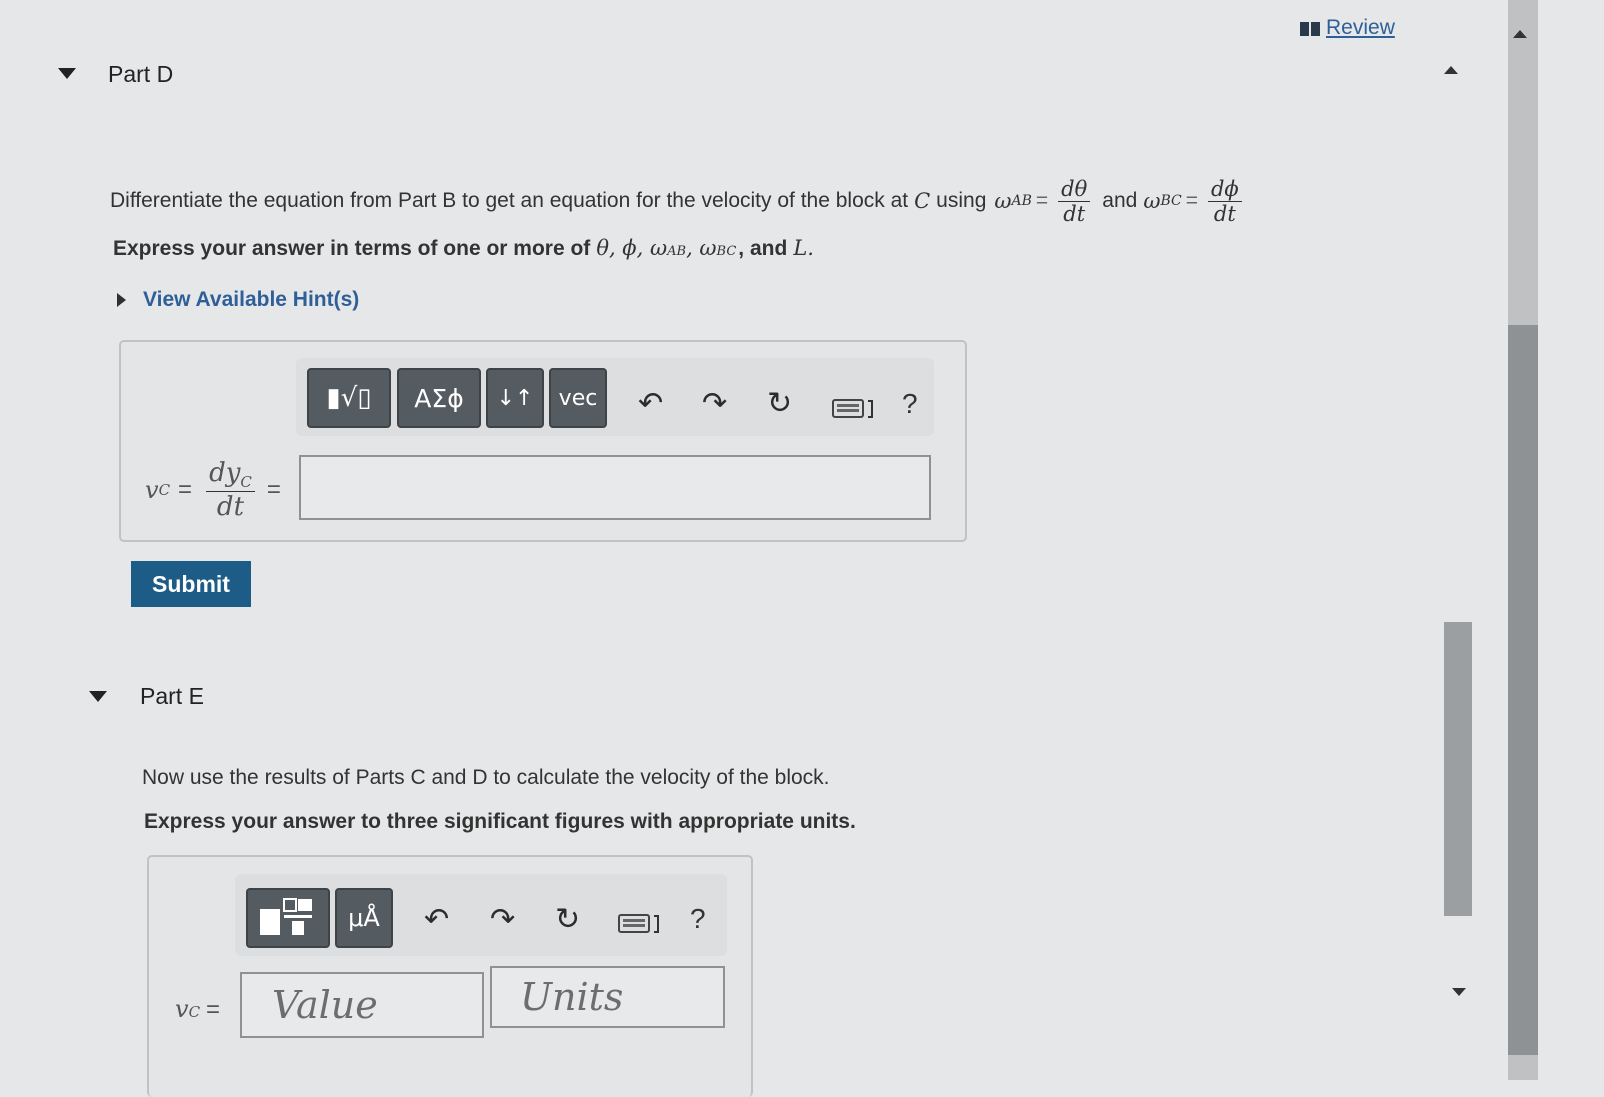 The height and width of the screenshot is (1097, 1604). I want to click on part-d-title: Part D, so click(141, 74).